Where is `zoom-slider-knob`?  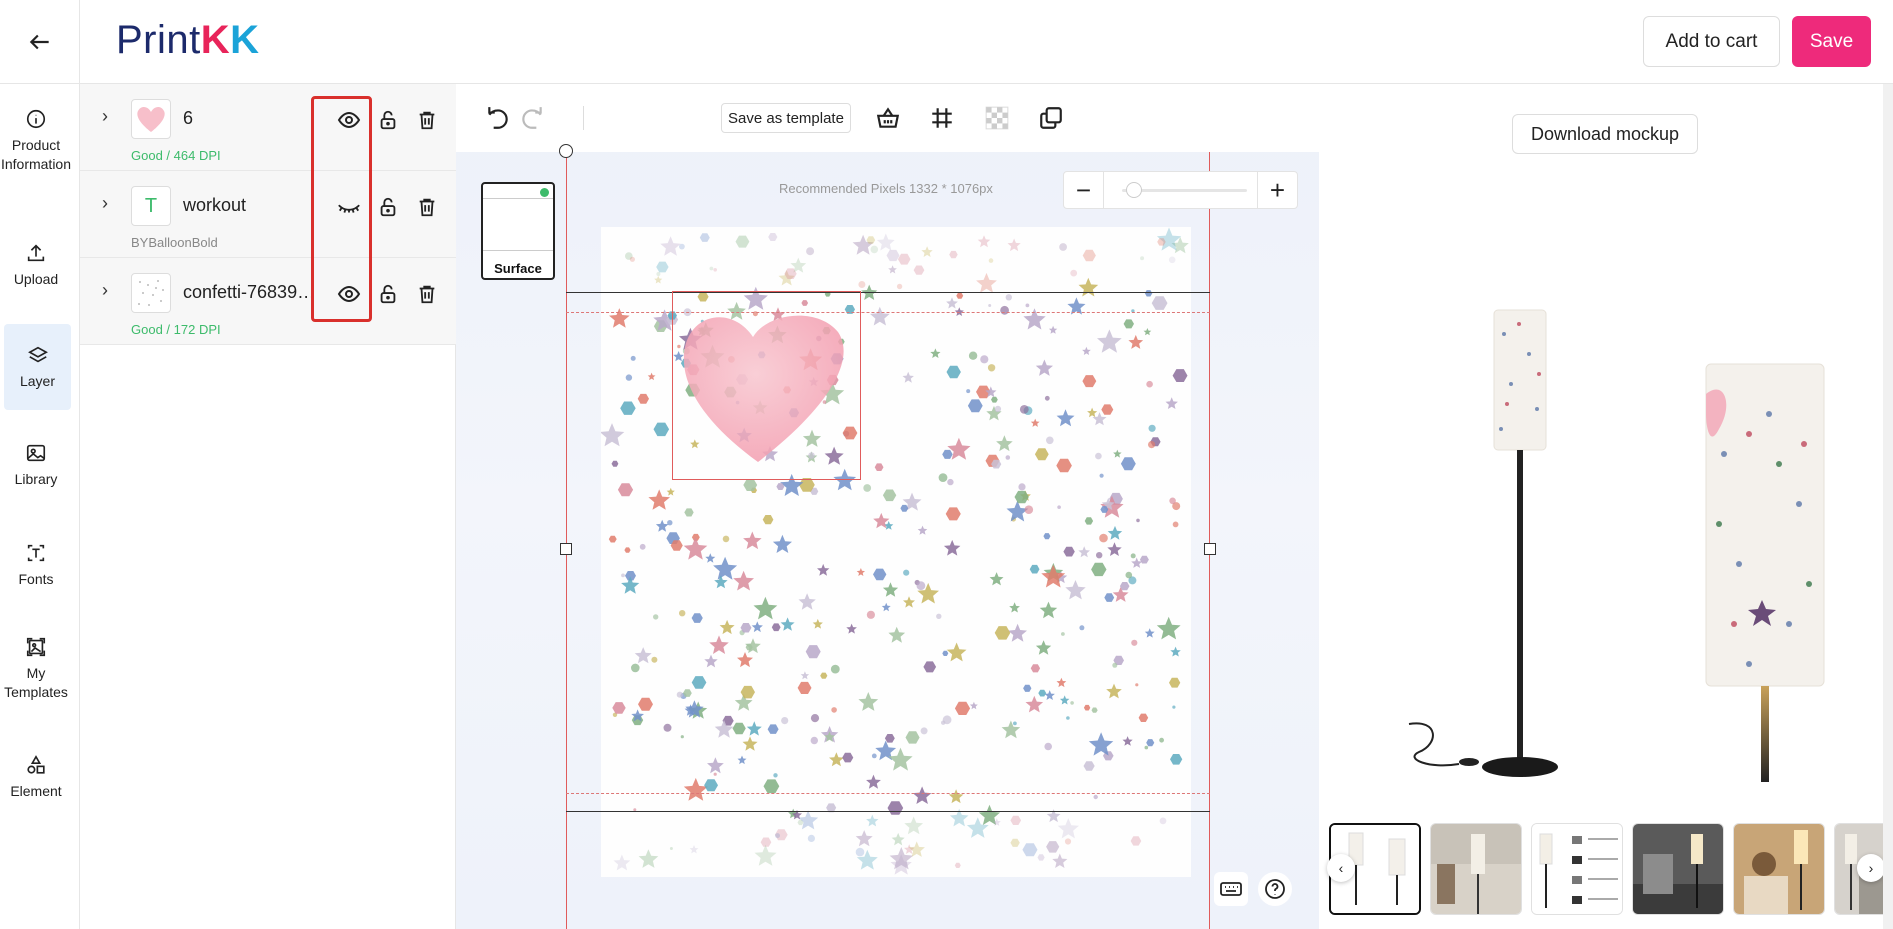 zoom-slider-knob is located at coordinates (1134, 190).